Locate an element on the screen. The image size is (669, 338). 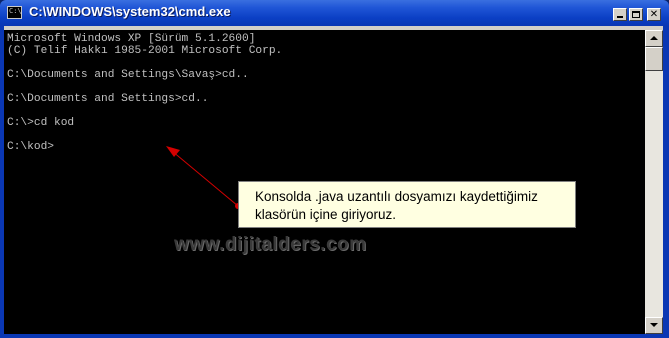
vertical-scrollbar is located at coordinates (654, 182).